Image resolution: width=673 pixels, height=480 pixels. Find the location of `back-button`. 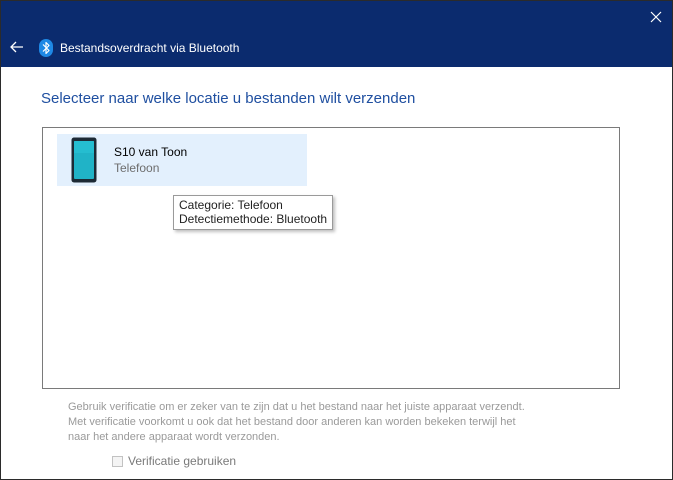

back-button is located at coordinates (17, 47).